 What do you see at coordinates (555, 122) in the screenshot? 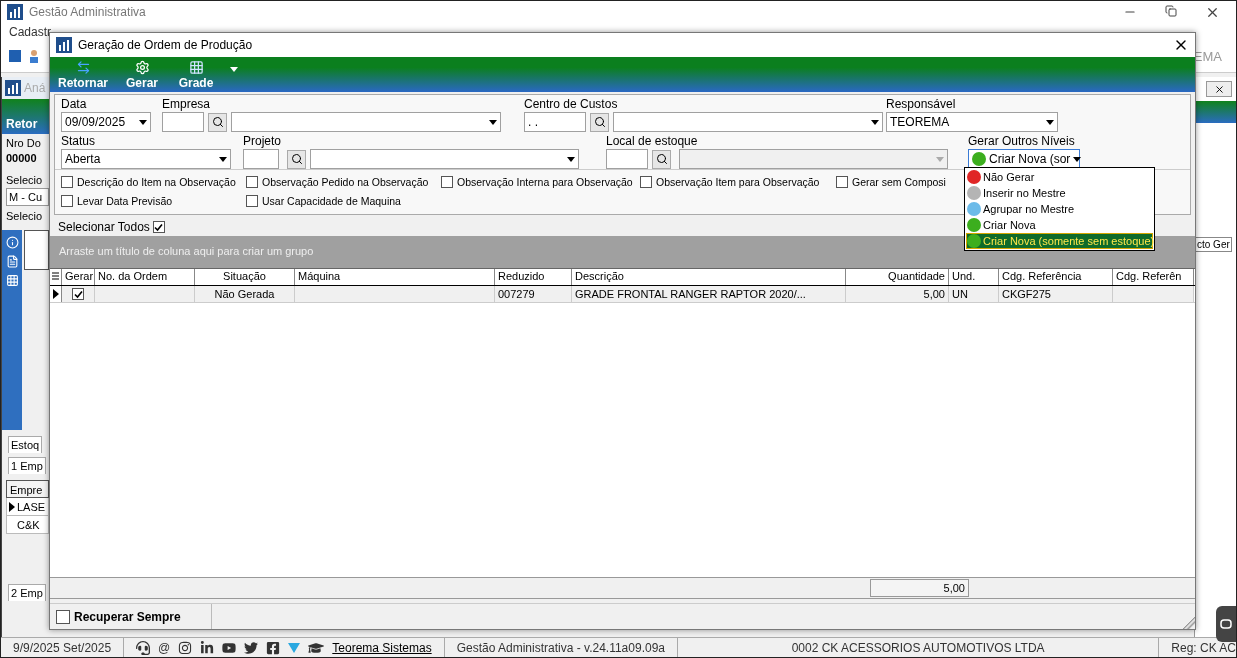
I see `input-field: . .` at bounding box center [555, 122].